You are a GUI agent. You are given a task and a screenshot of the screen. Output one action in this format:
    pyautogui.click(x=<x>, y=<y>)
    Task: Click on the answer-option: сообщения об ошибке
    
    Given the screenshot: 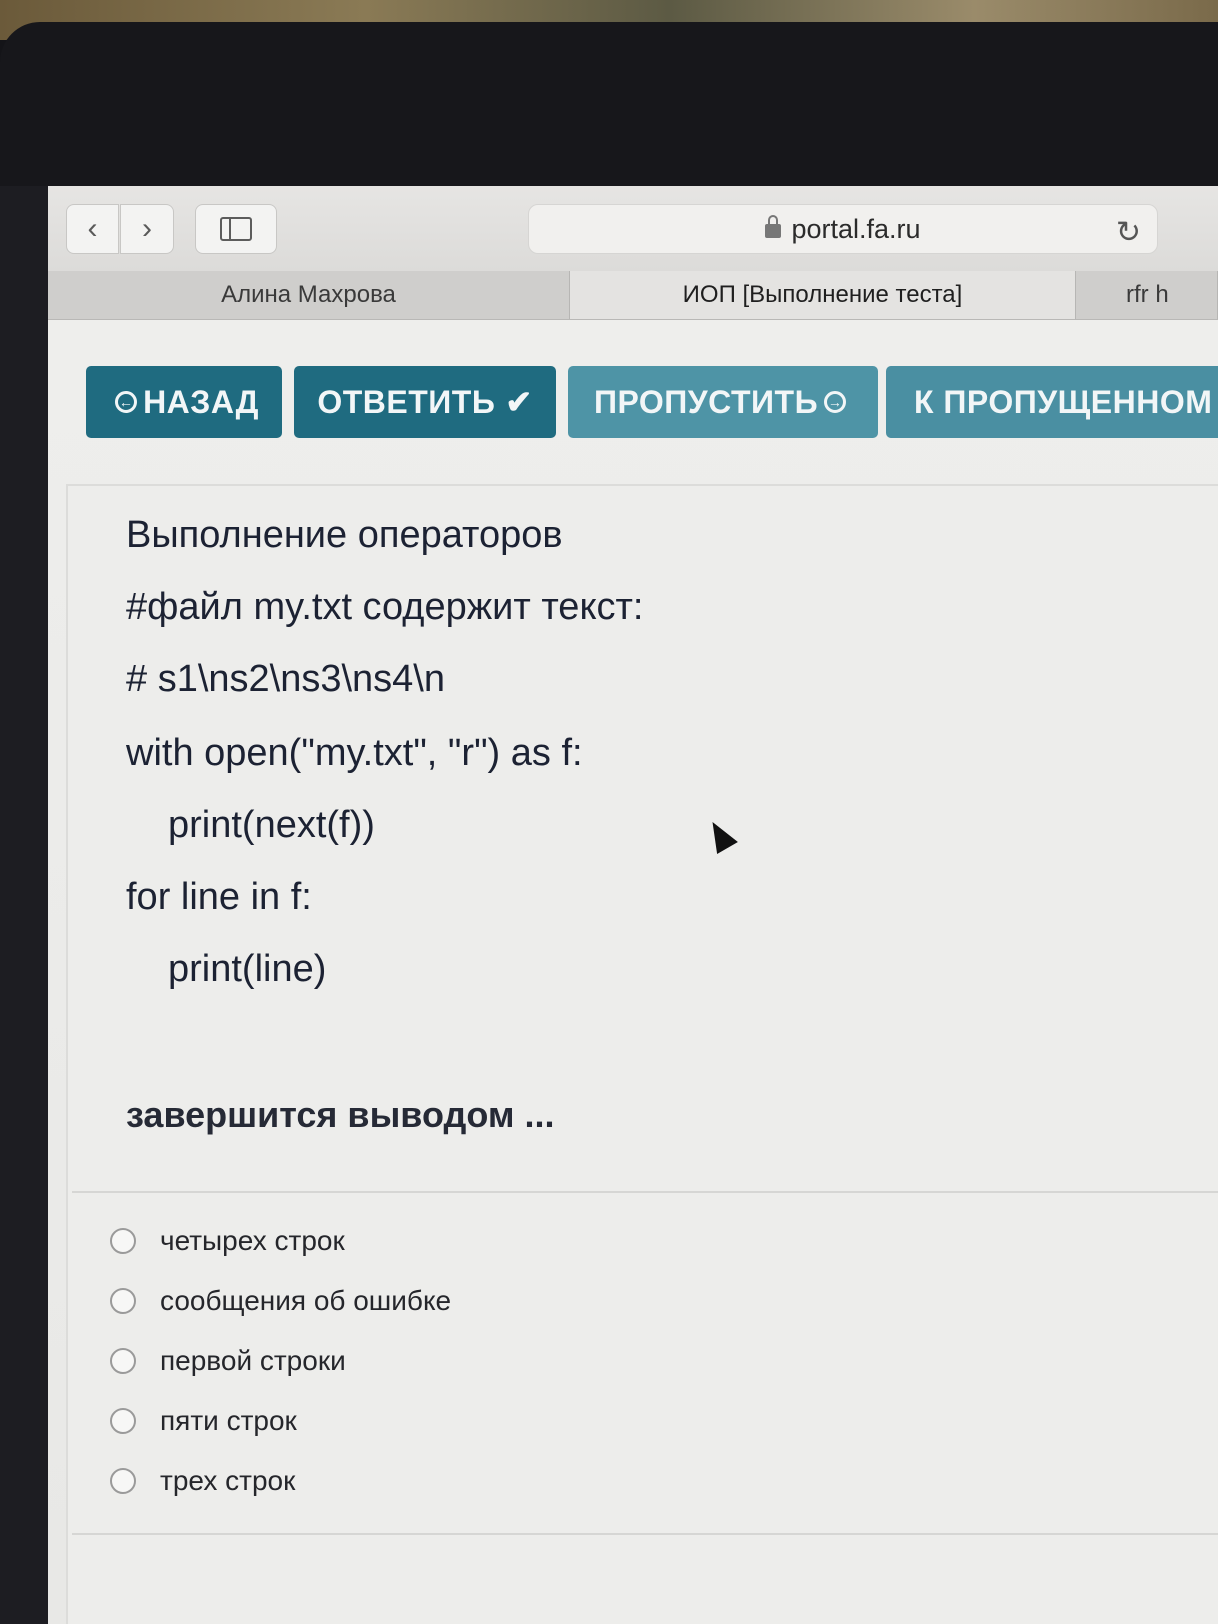 What is the action you would take?
    pyautogui.click(x=280, y=1301)
    